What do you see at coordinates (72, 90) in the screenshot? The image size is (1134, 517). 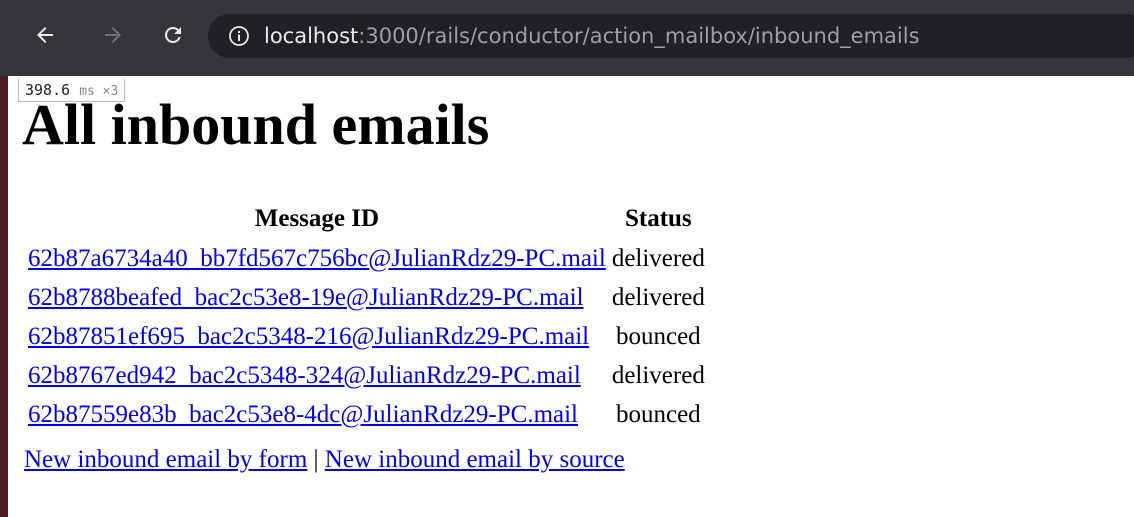 I see `performance-badge: 398.6 ms ×3` at bounding box center [72, 90].